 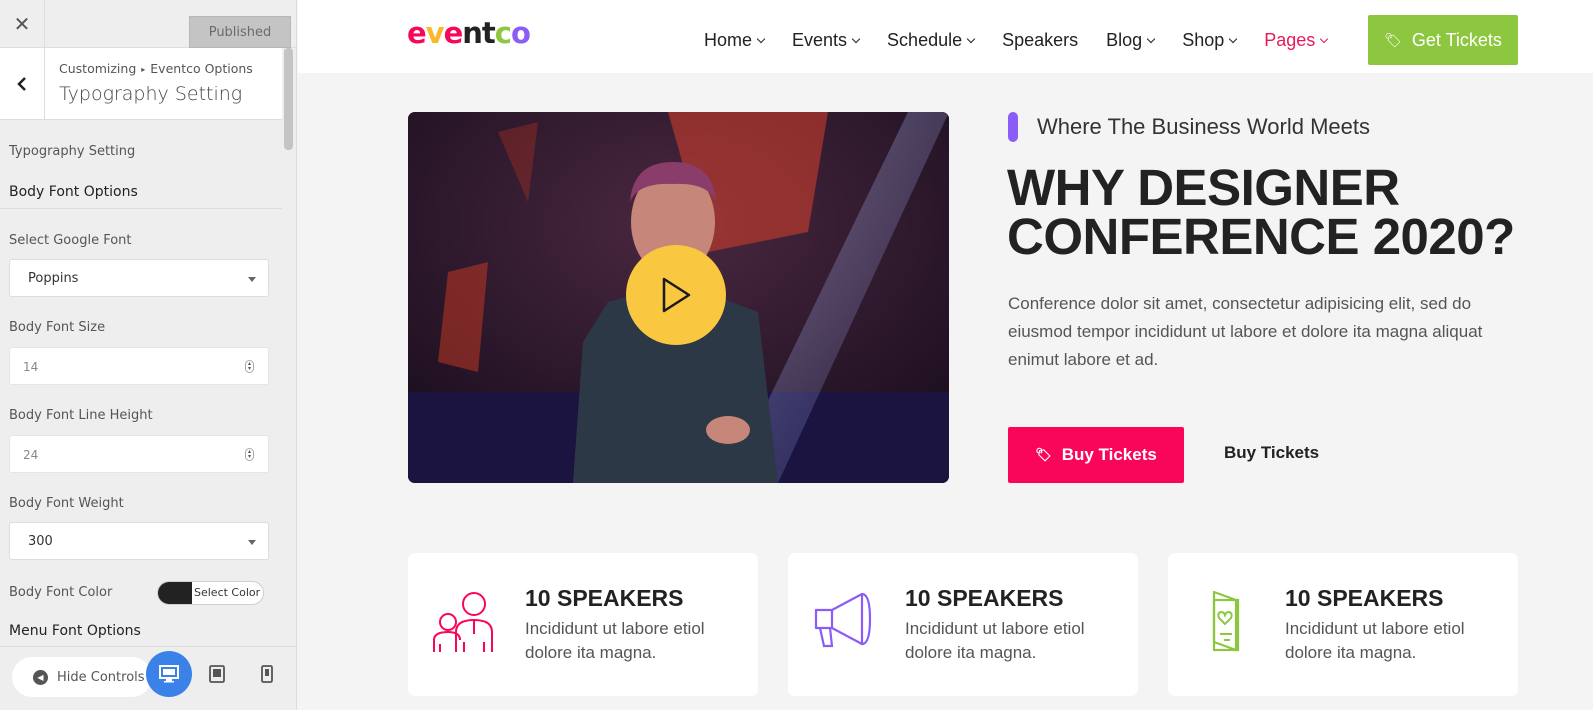 I want to click on divider, so click(x=141, y=208).